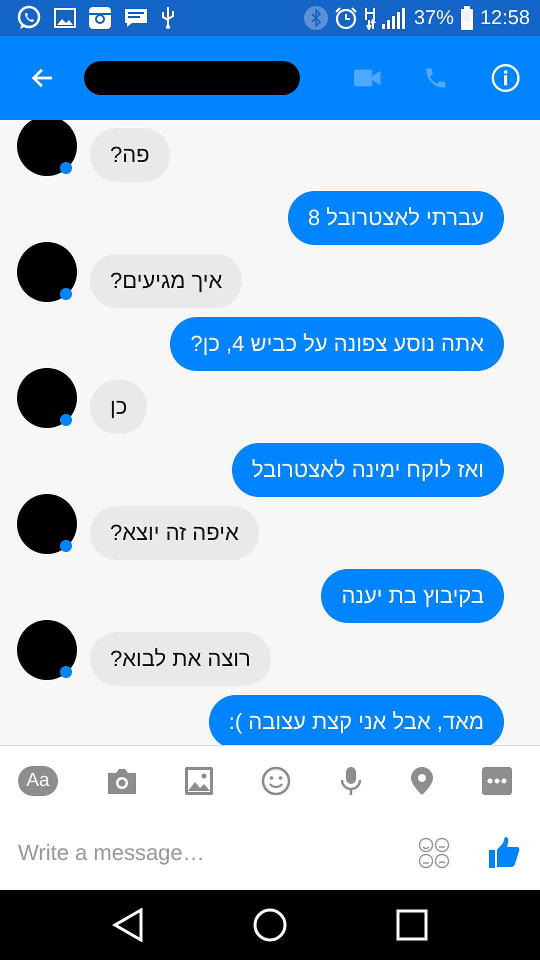  I want to click on message-icon, so click(136, 18).